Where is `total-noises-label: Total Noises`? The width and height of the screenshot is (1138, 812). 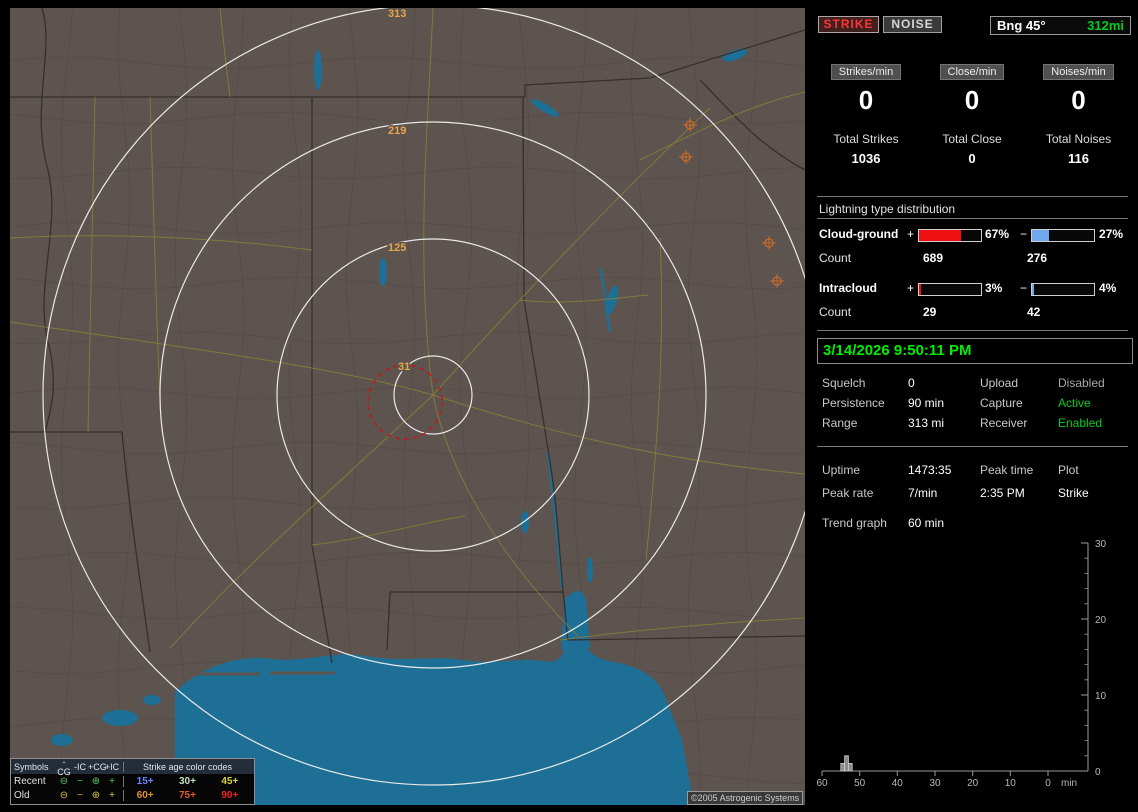 total-noises-label: Total Noises is located at coordinates (1078, 139).